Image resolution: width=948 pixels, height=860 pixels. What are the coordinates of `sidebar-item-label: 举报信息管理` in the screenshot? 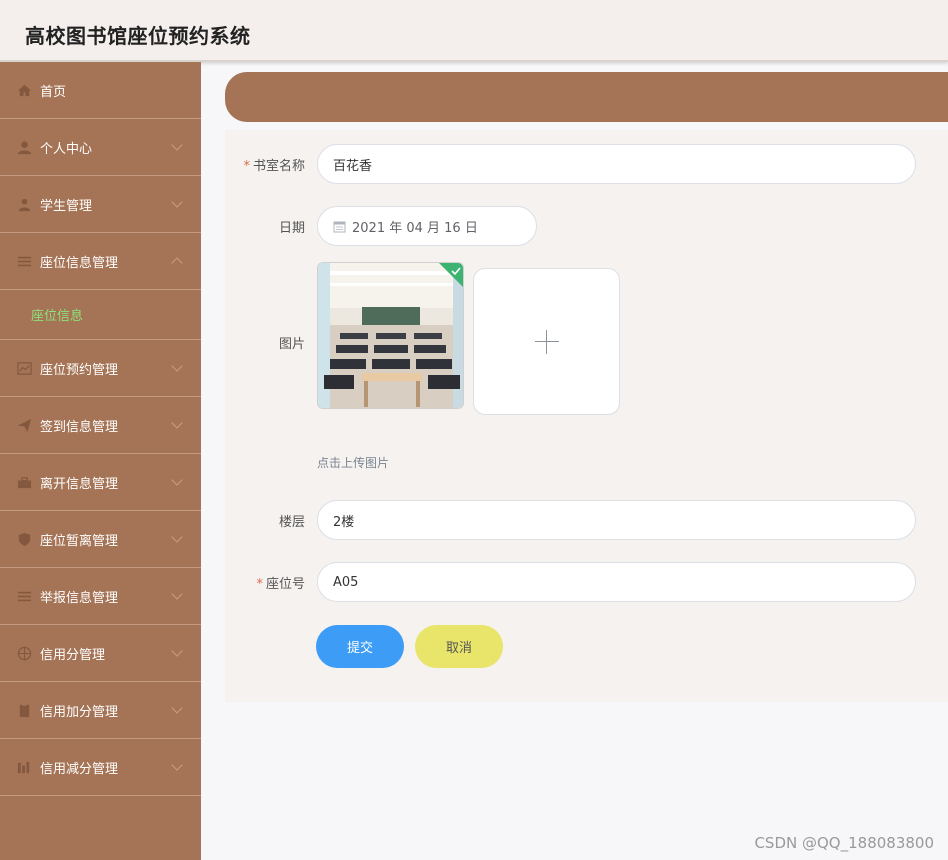 It's located at (79, 598).